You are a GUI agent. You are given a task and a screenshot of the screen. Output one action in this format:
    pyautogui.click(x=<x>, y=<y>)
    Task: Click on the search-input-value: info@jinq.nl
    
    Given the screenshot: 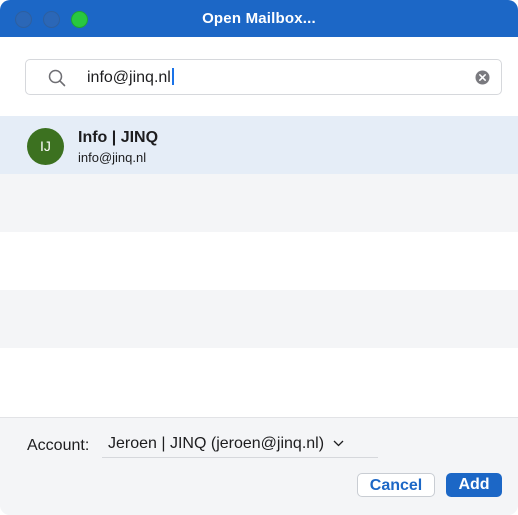 What is the action you would take?
    pyautogui.click(x=129, y=77)
    